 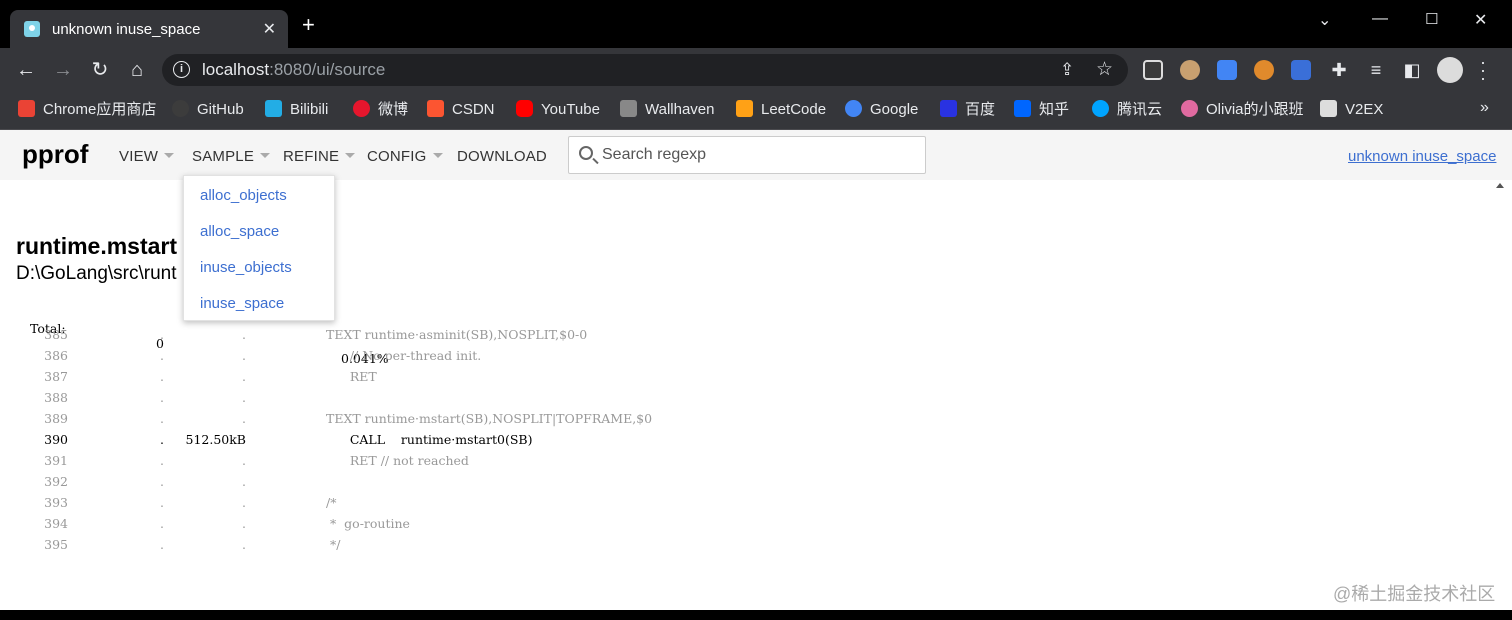 What do you see at coordinates (56, 523) in the screenshot?
I see `line-number: 394` at bounding box center [56, 523].